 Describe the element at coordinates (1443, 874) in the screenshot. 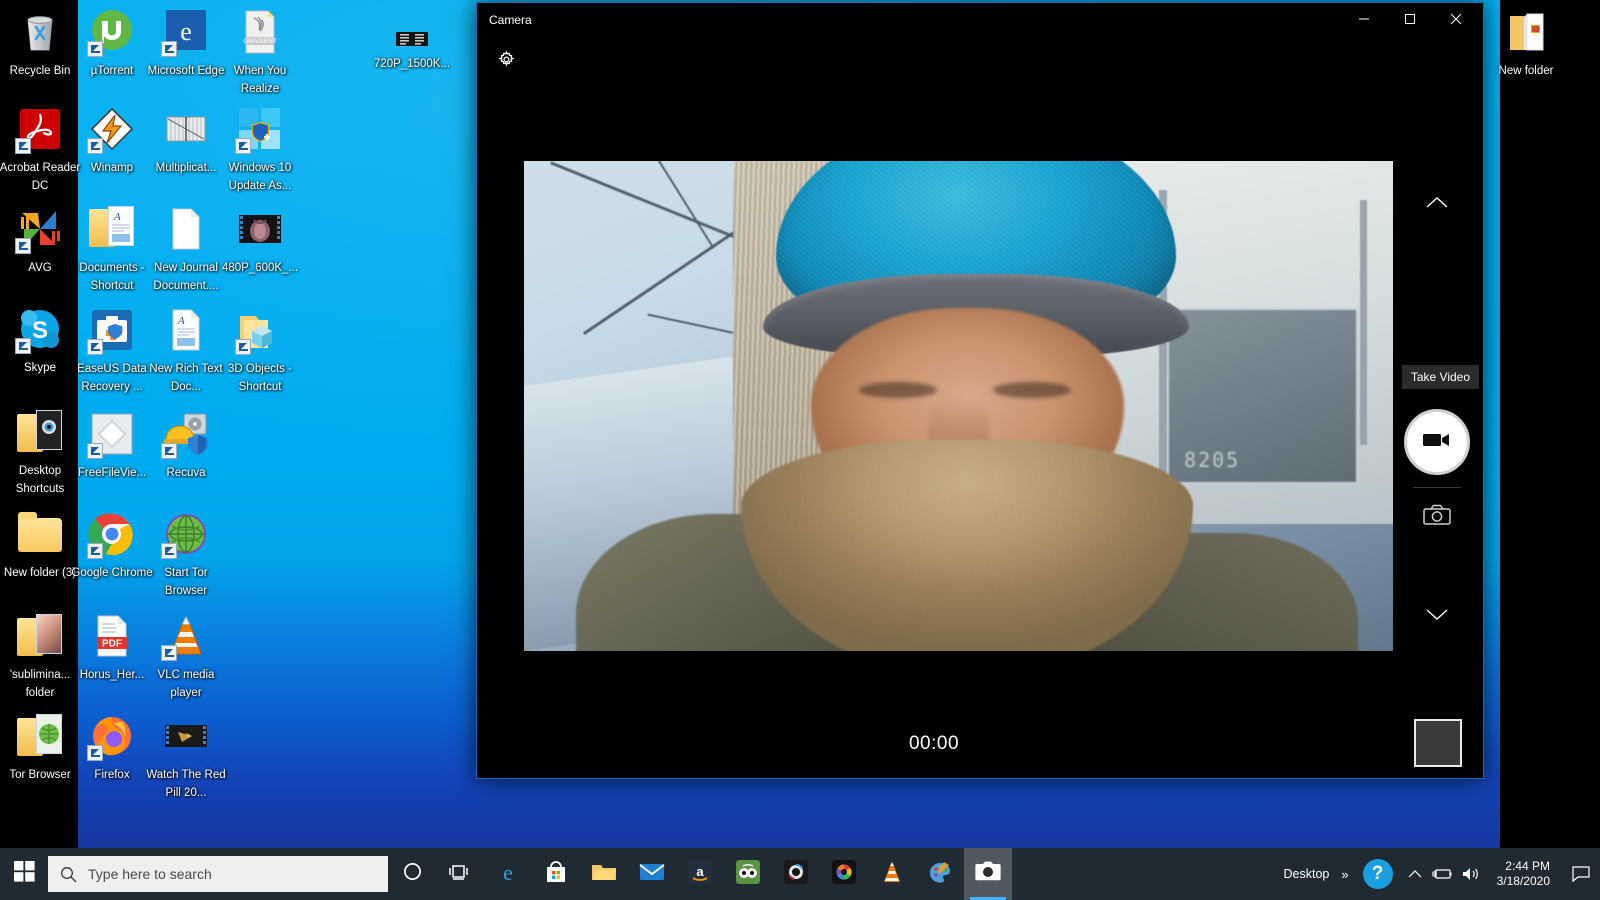

I see `battery-charging-icon` at that location.